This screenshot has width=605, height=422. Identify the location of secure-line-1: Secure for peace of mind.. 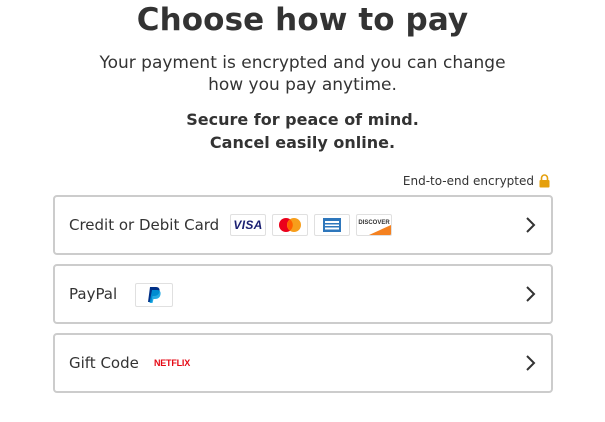
(302, 119).